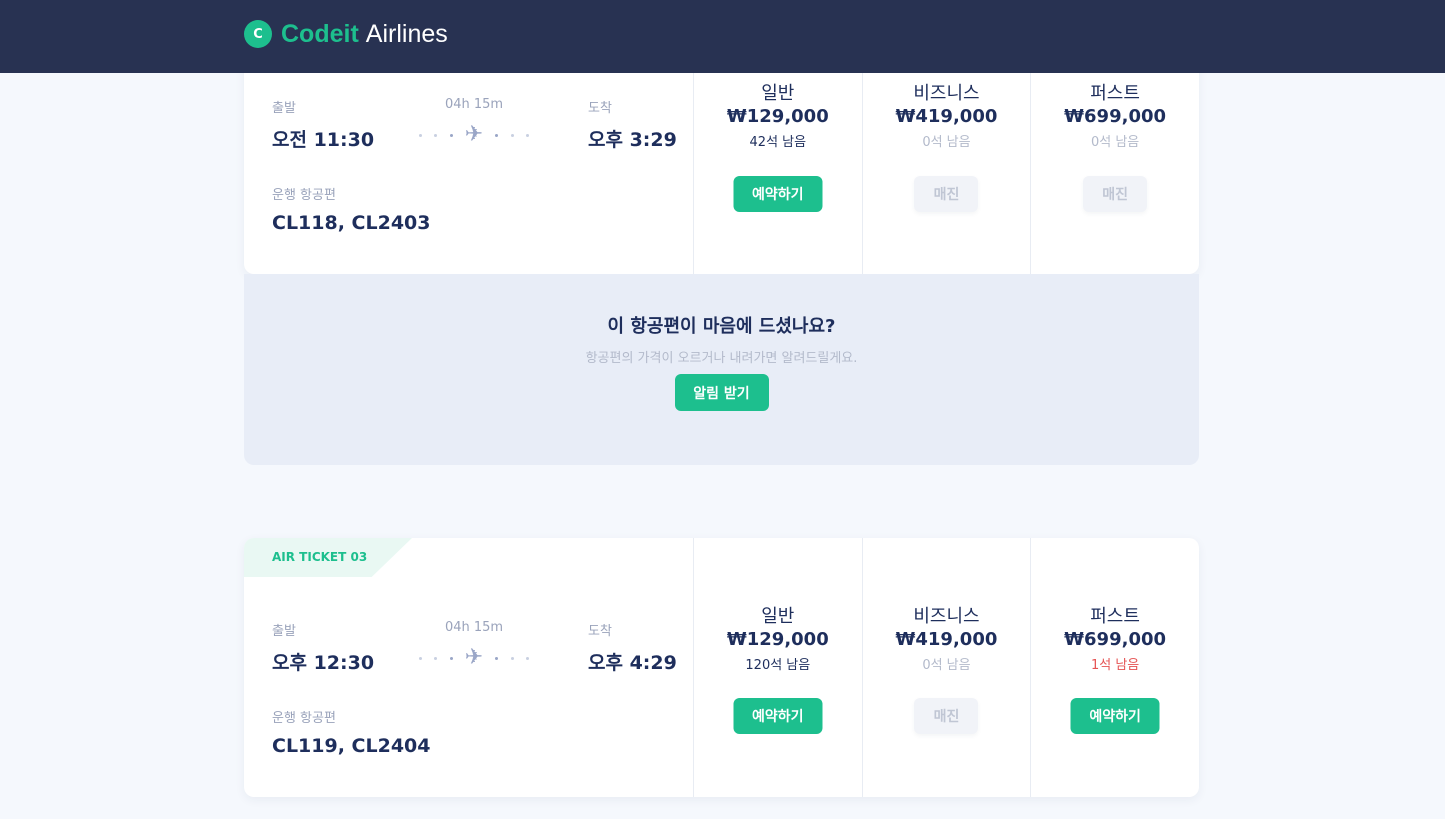 The height and width of the screenshot is (819, 1445). What do you see at coordinates (778, 142) in the screenshot?
I see `seats-remaining: 42석 남음` at bounding box center [778, 142].